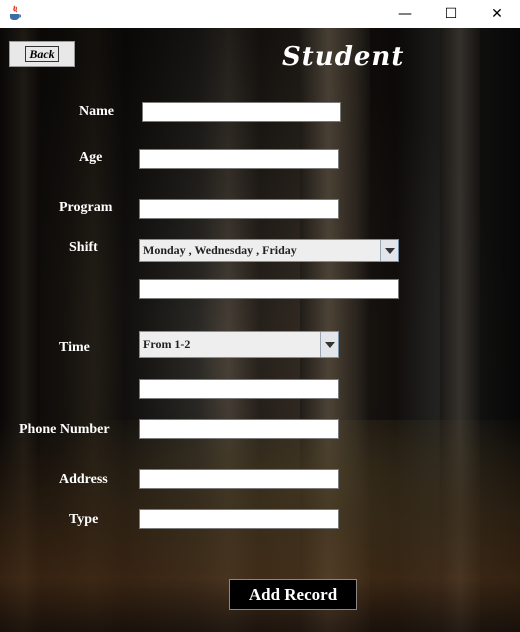 This screenshot has width=520, height=632. Describe the element at coordinates (16, 12) in the screenshot. I see `java-icon` at that location.